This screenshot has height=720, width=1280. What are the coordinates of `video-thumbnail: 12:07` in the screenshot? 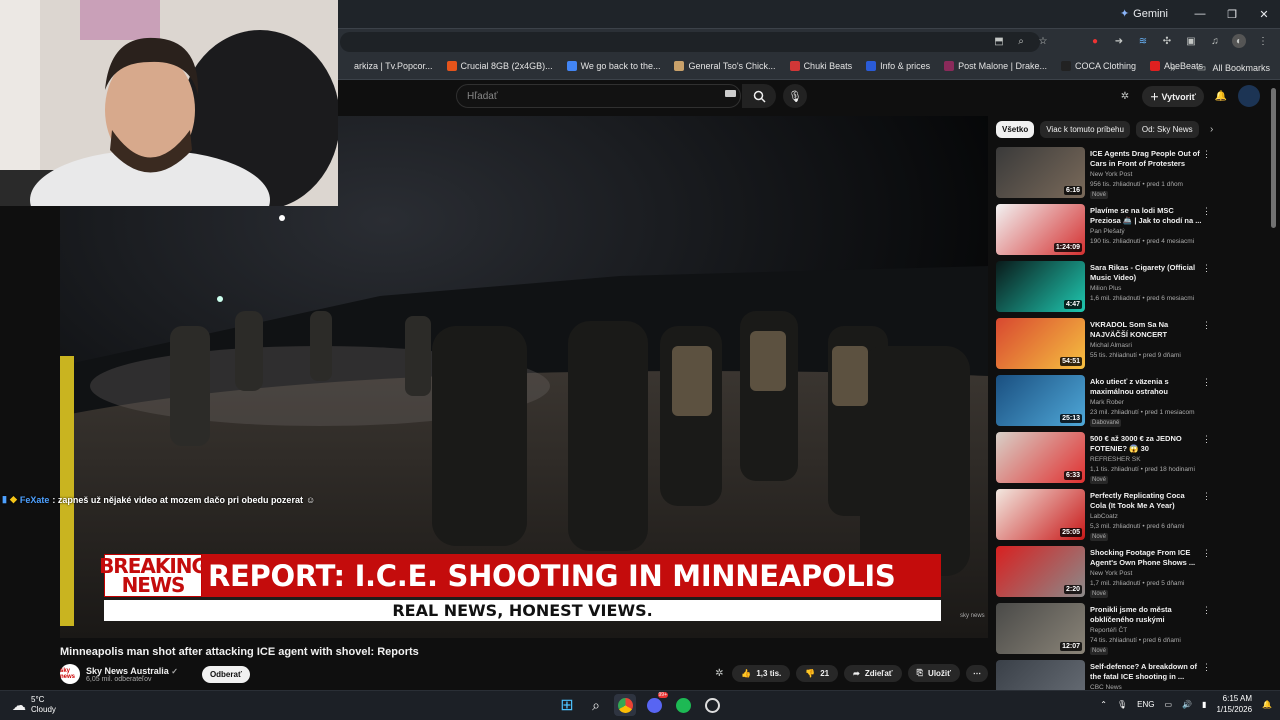 It's located at (1040, 628).